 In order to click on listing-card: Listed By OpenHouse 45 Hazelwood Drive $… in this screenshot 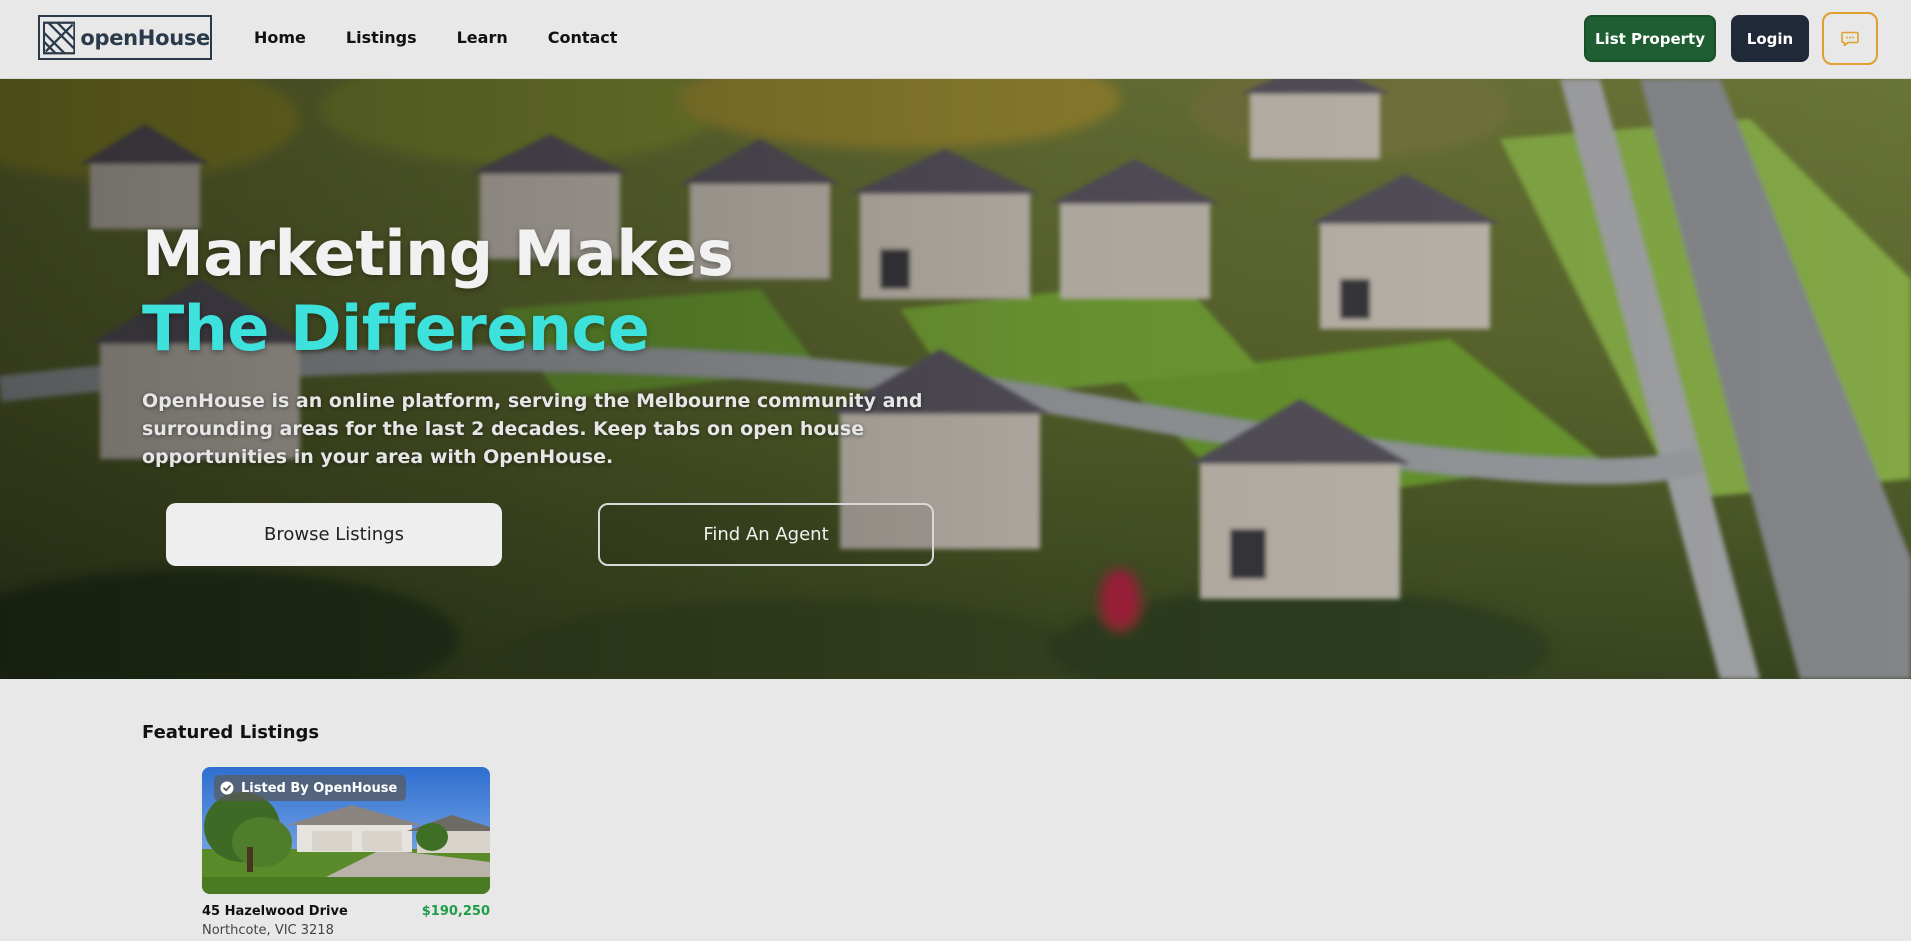, I will do `click(346, 852)`.